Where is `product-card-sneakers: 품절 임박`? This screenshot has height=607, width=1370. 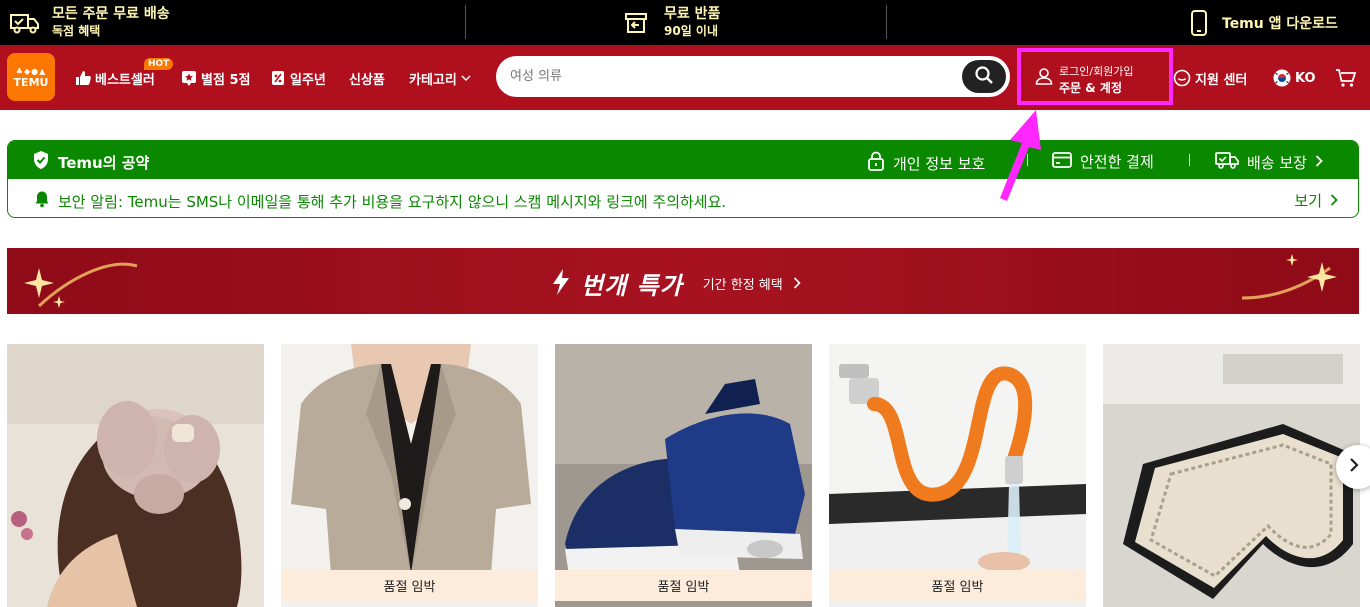
product-card-sneakers: 품절 임박 is located at coordinates (683, 475).